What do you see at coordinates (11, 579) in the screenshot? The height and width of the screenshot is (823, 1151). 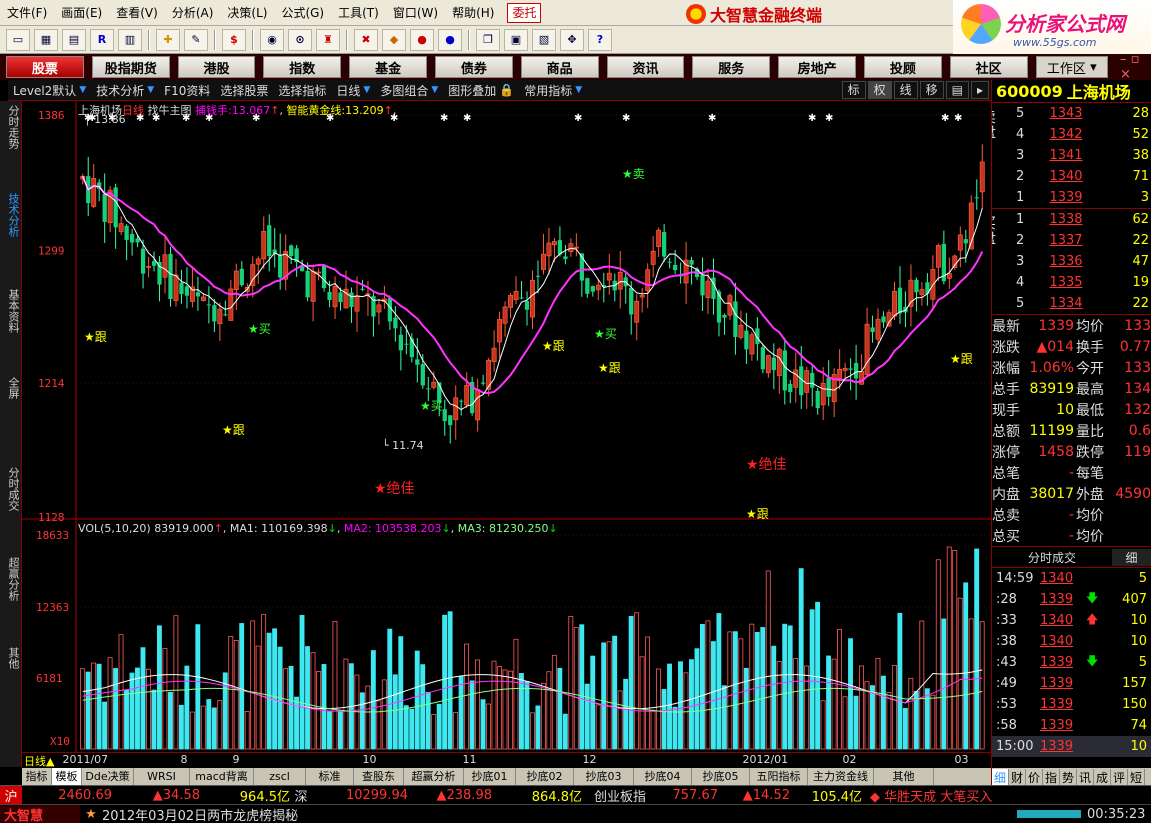 I see `tab-super-win: 超赢分析` at bounding box center [11, 579].